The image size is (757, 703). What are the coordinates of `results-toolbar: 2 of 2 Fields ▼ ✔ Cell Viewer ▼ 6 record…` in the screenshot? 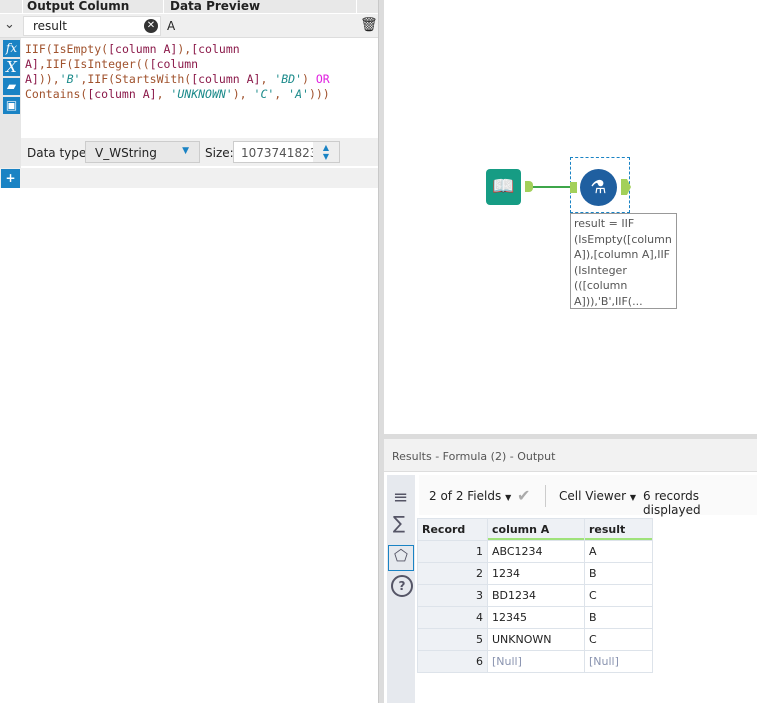 It's located at (588, 496).